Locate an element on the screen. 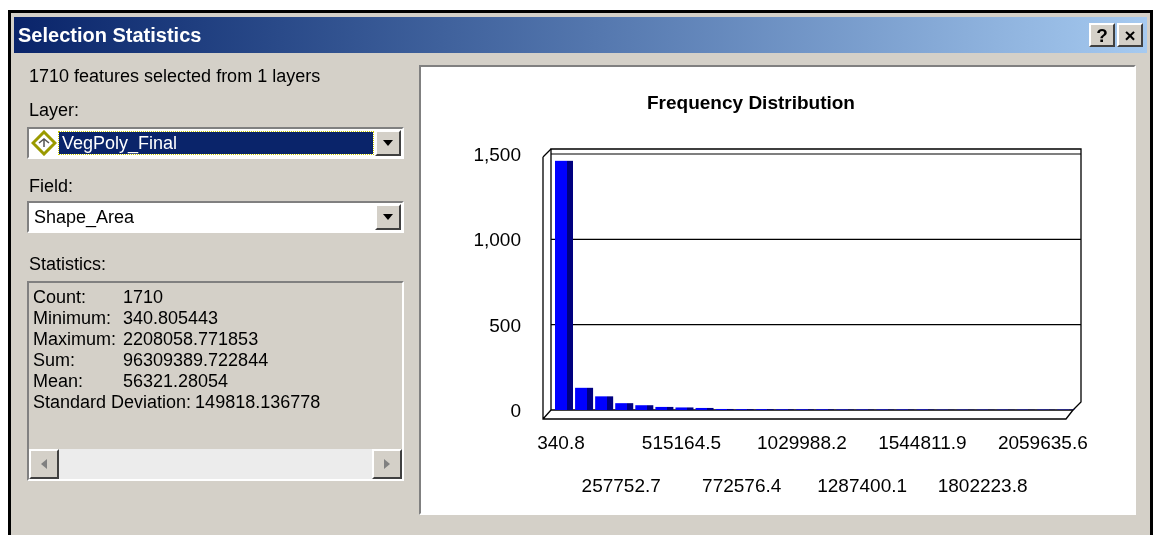 The width and height of the screenshot is (1161, 535). statistics-label: Statistics: is located at coordinates (68, 264).